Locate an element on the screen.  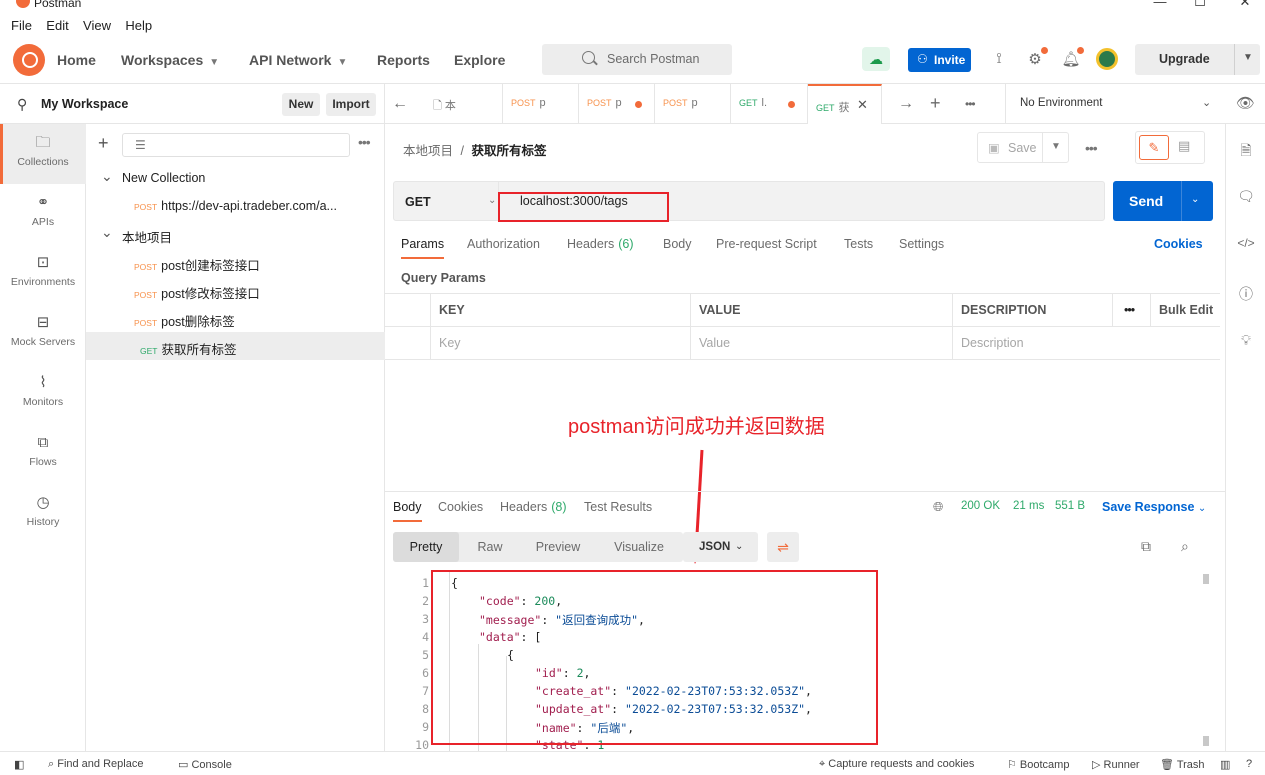
breadcrumb-parent: 本地项目 is located at coordinates (428, 151).